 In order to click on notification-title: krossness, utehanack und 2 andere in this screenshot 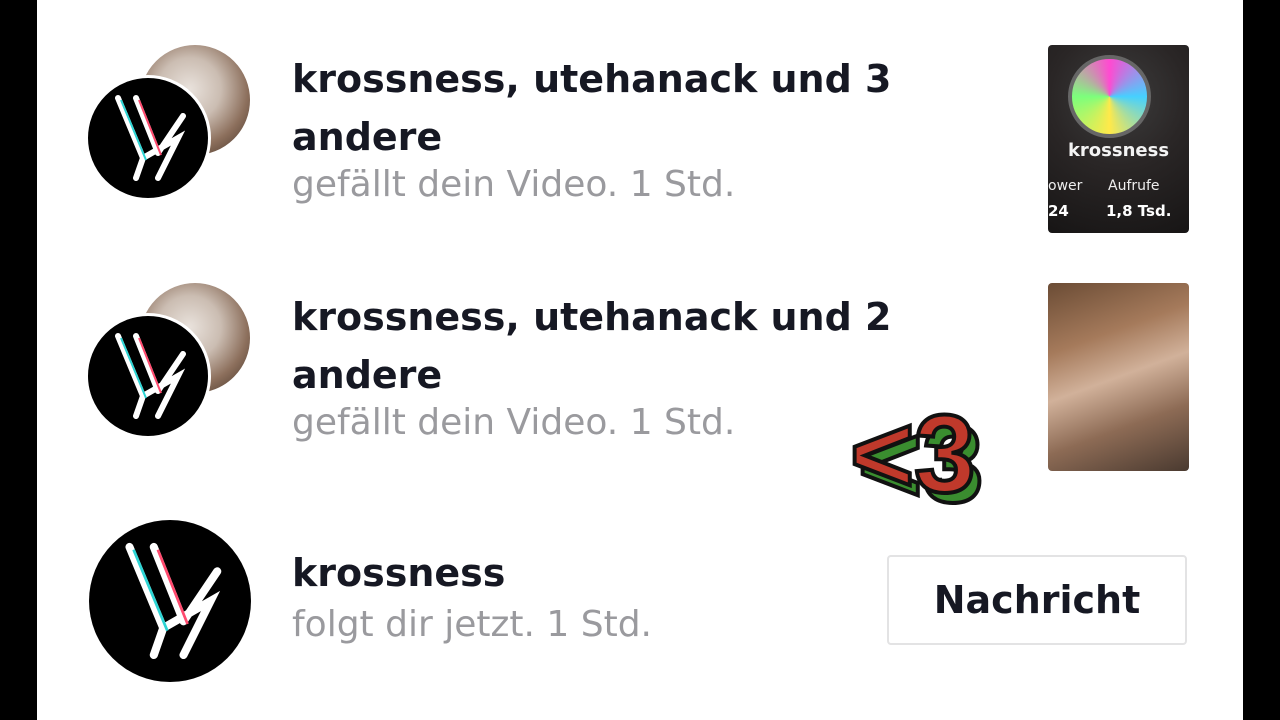, I will do `click(592, 346)`.